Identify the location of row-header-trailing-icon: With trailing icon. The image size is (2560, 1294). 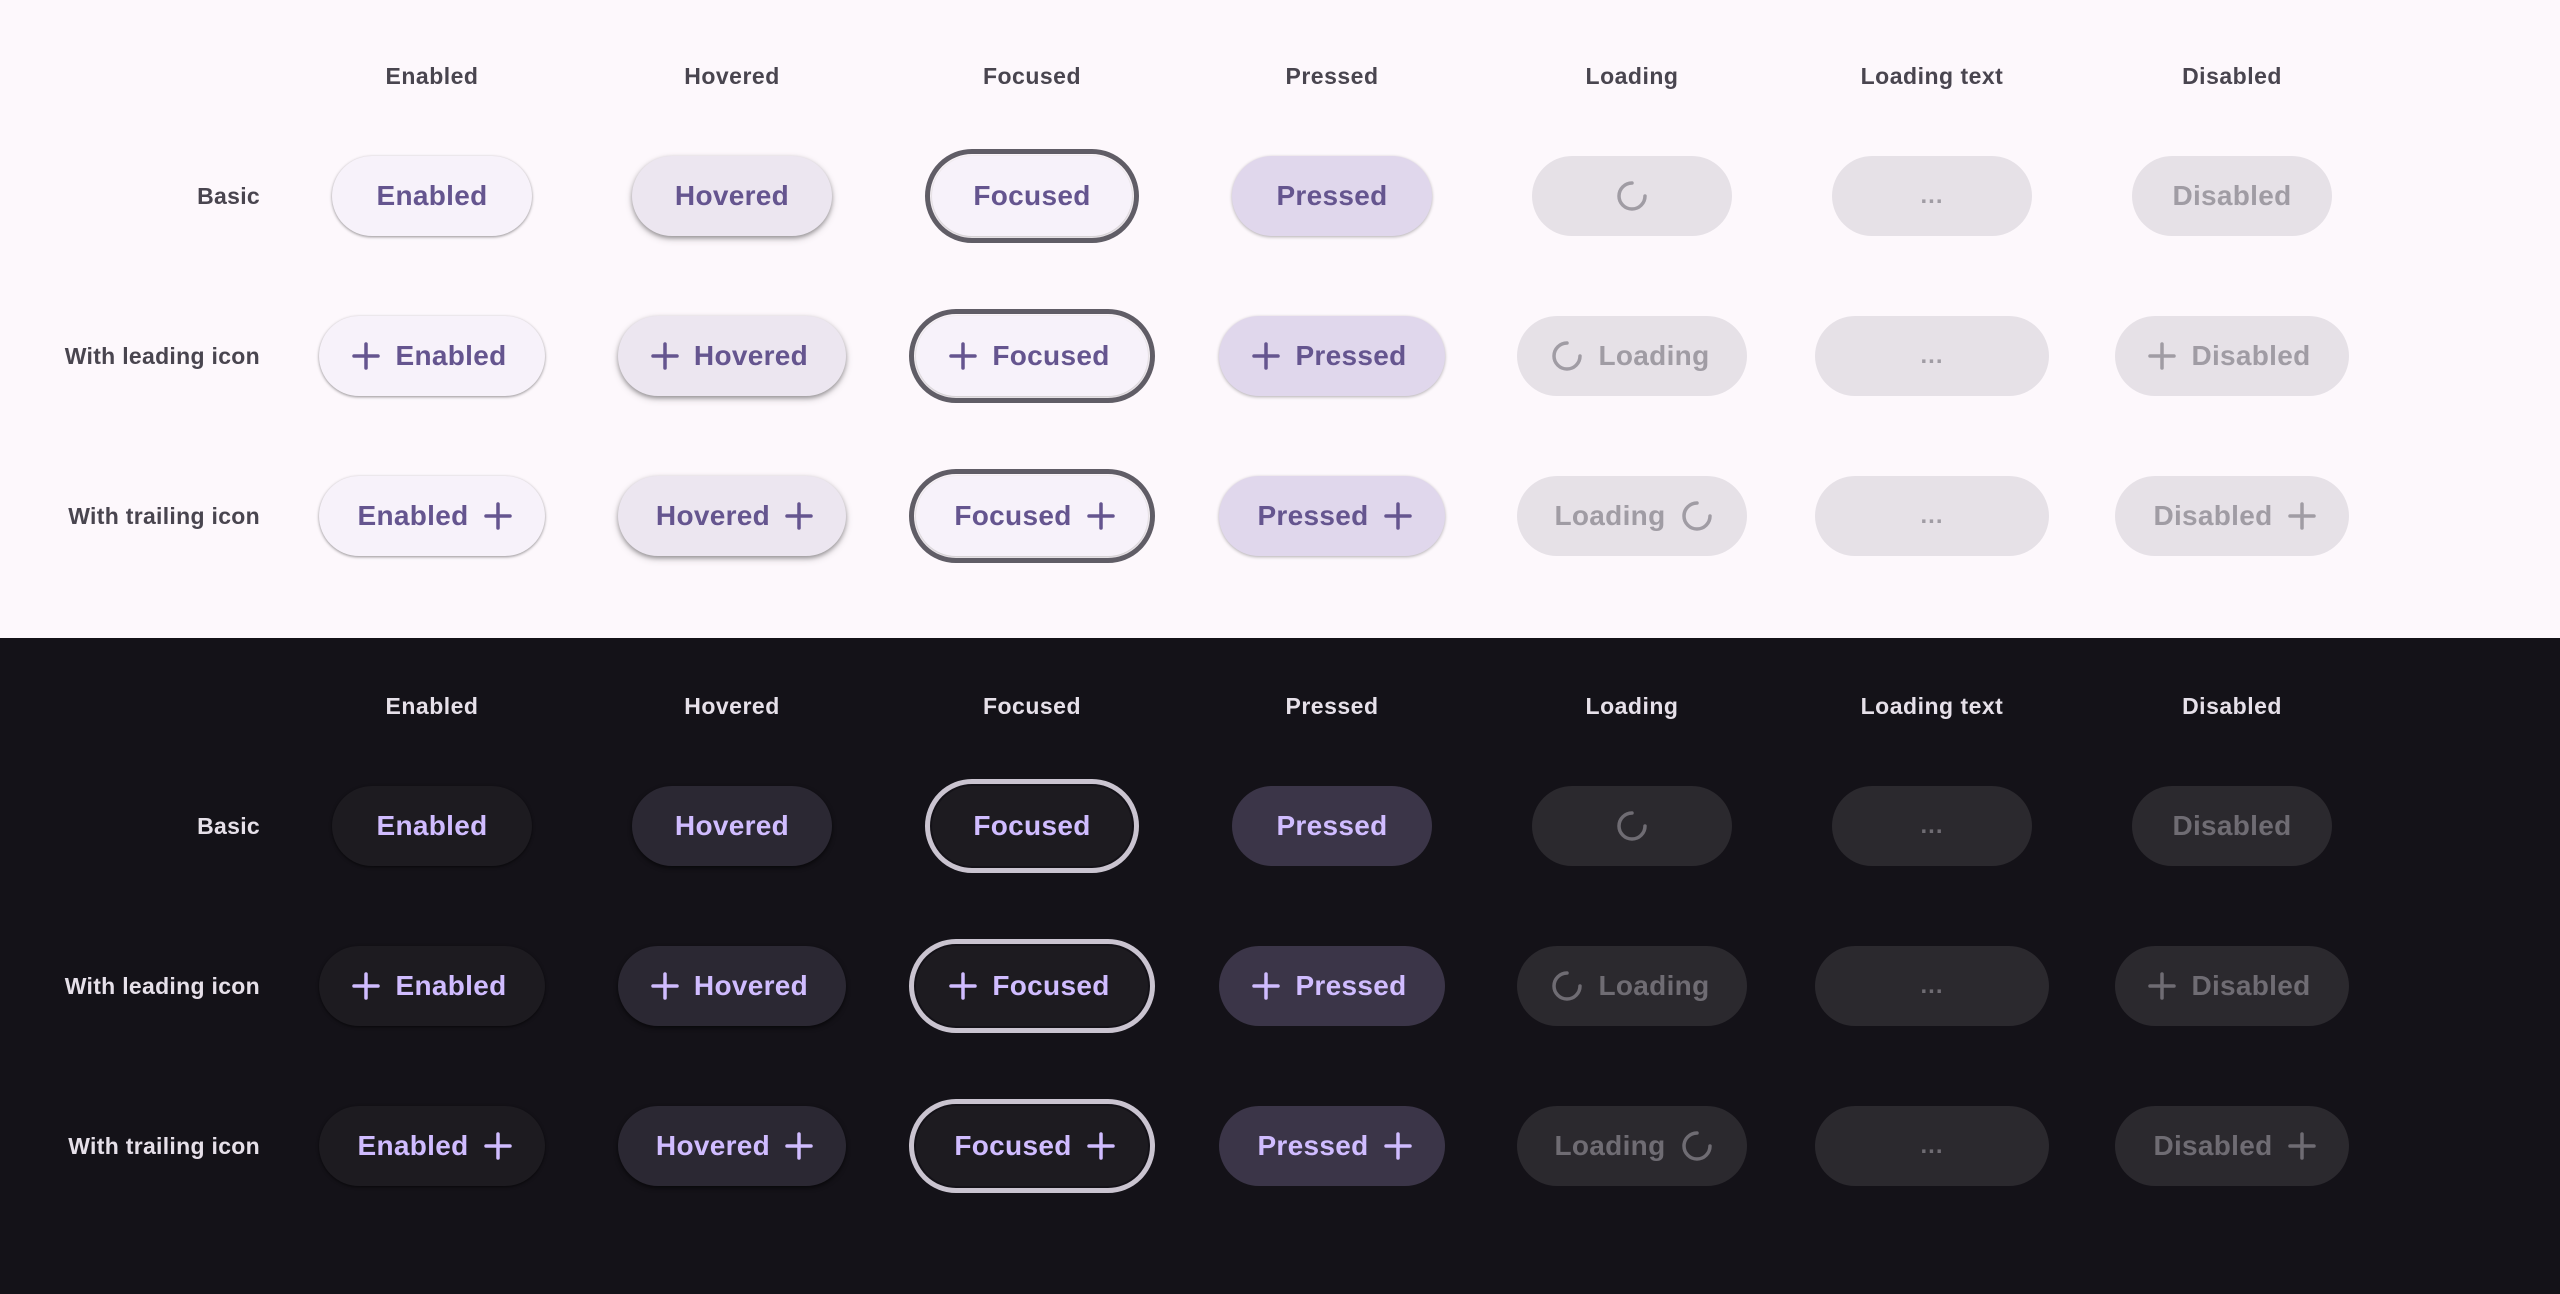
(164, 1145).